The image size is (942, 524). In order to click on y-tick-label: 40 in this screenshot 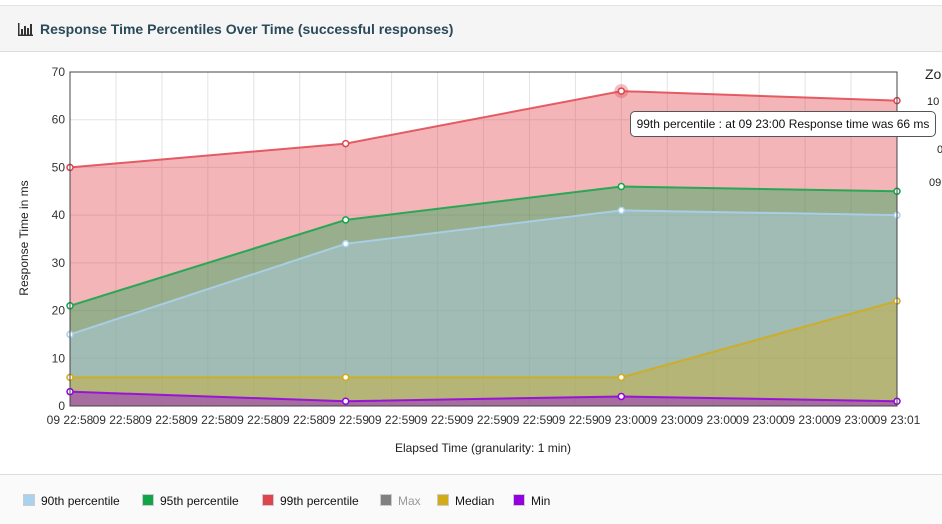, I will do `click(59, 215)`.